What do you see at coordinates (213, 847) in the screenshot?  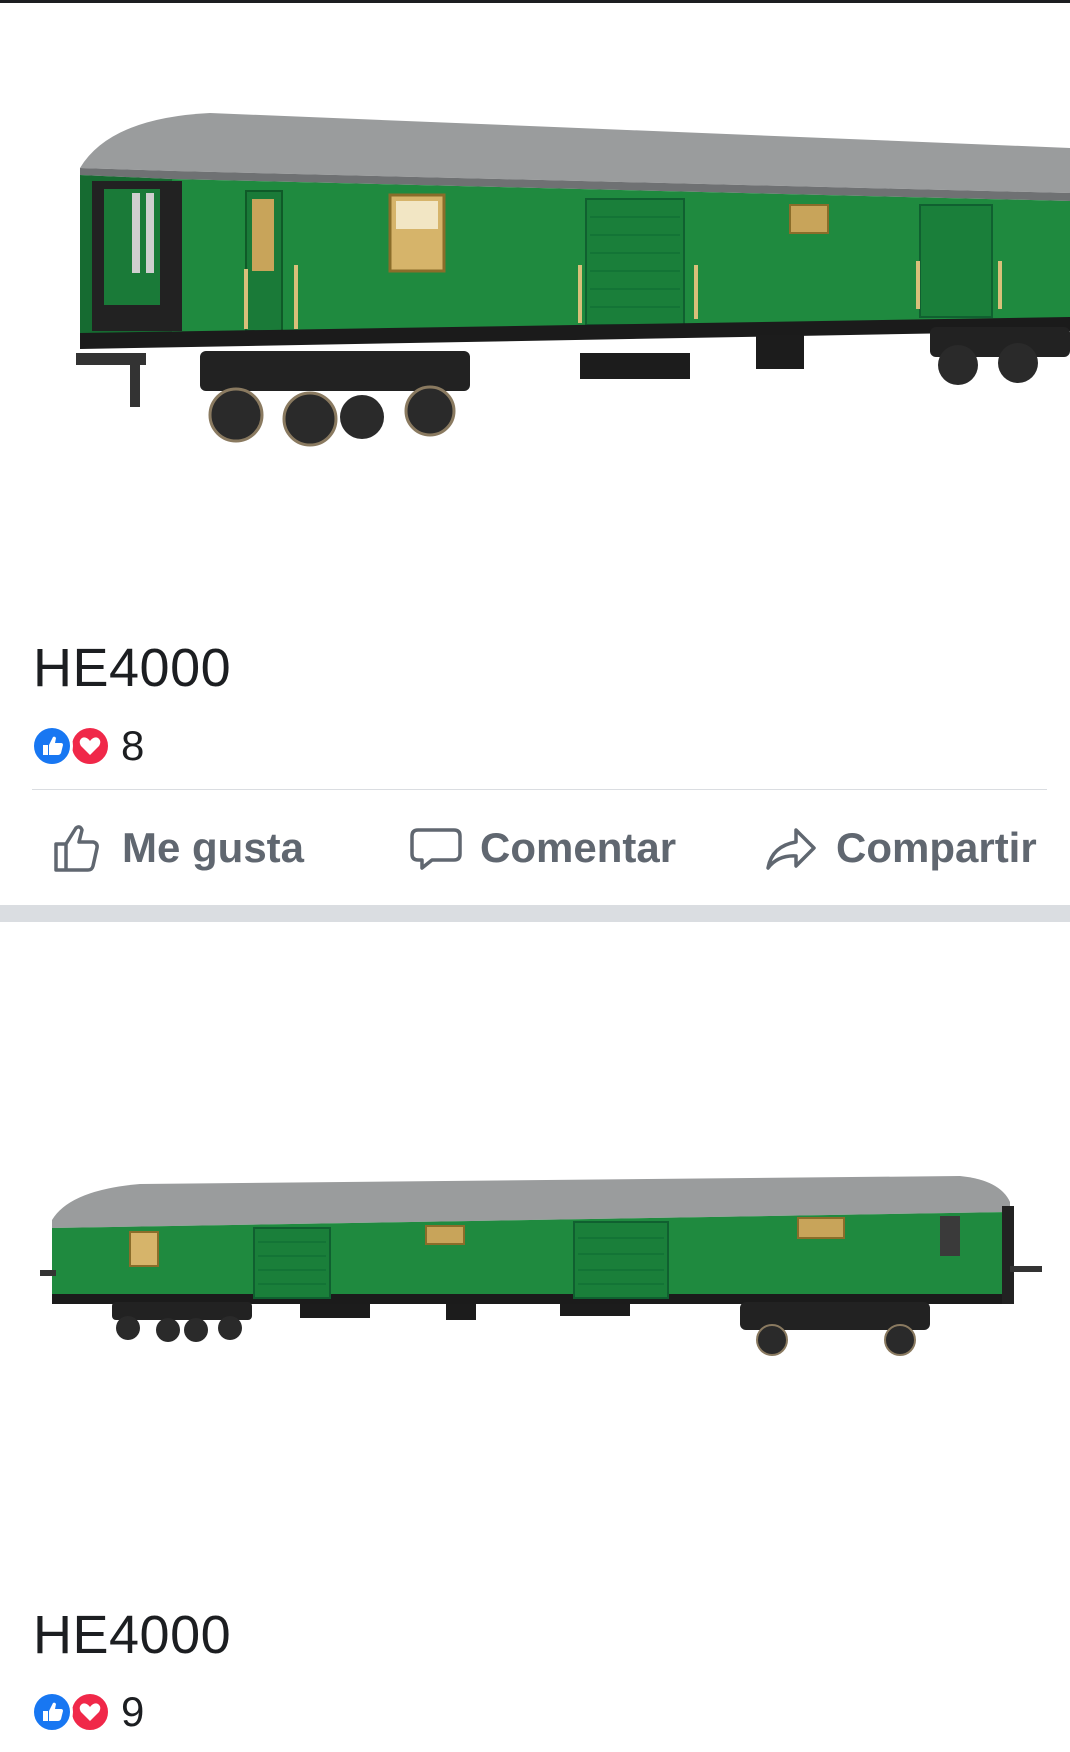 I see `like-label: Me gusta` at bounding box center [213, 847].